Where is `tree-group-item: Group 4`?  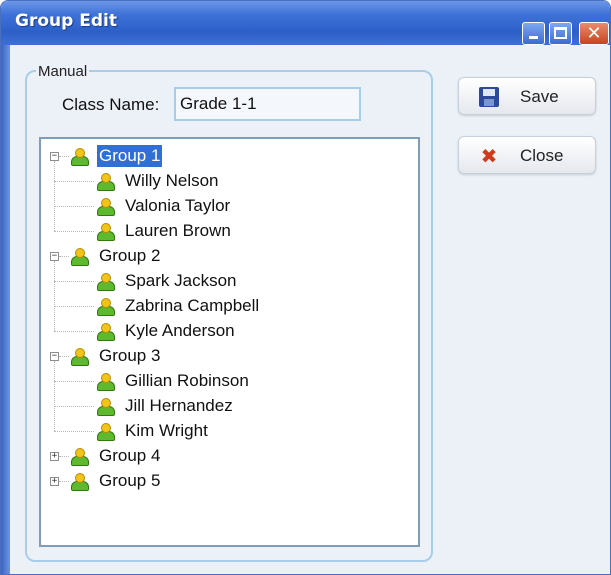 tree-group-item: Group 4 is located at coordinates (129, 456).